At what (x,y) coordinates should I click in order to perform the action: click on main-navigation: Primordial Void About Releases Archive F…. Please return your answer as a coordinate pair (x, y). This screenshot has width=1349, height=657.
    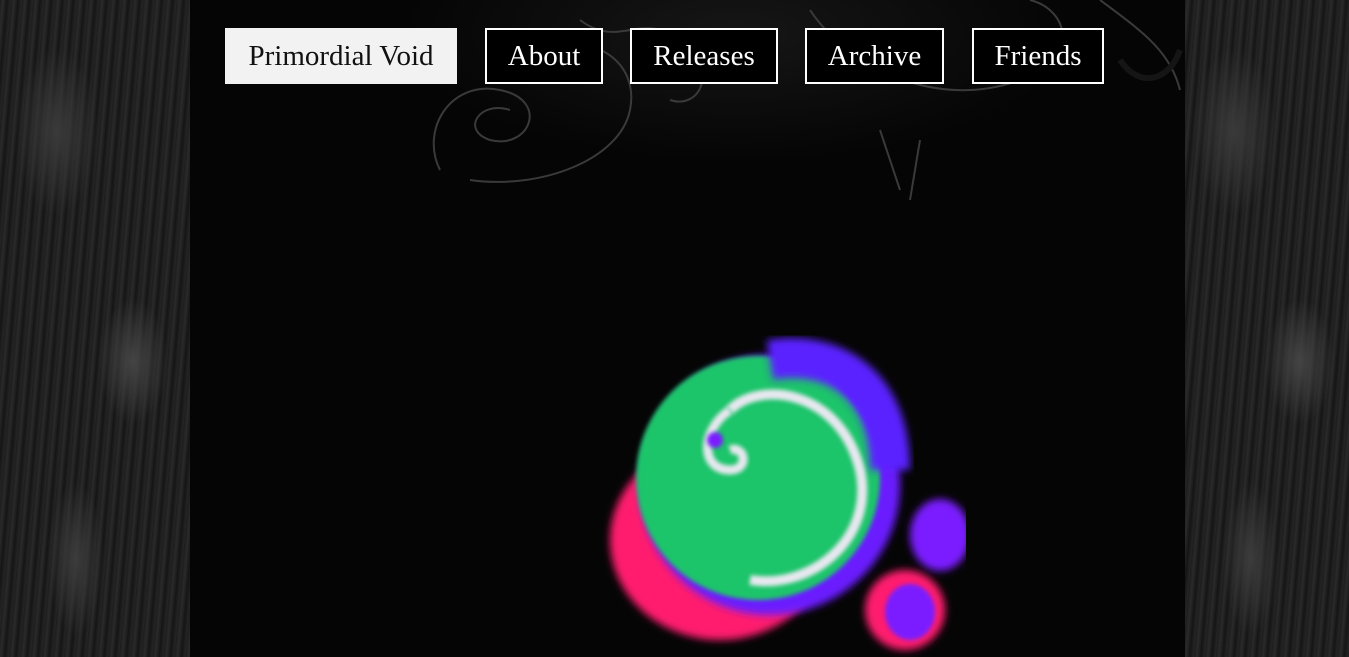
    Looking at the image, I should click on (674, 56).